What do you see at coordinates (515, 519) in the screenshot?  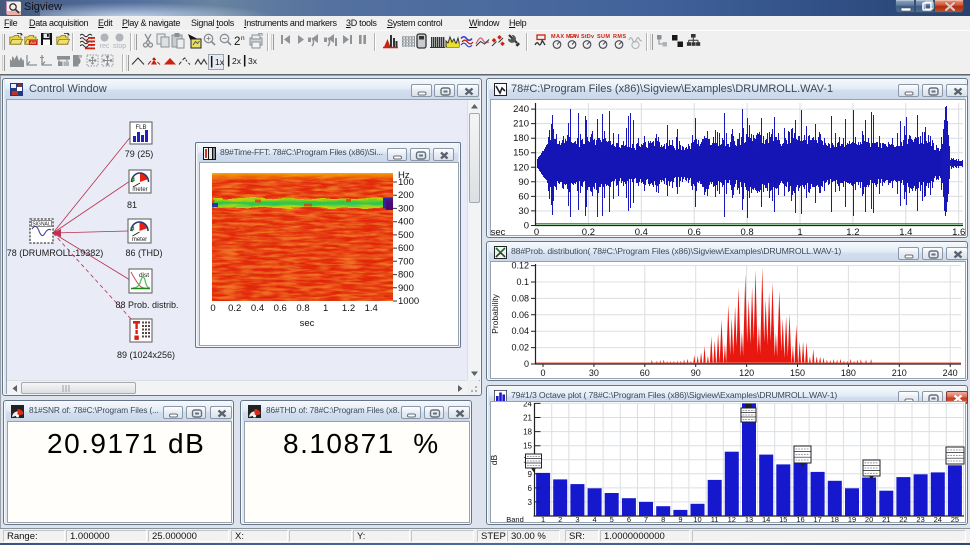 I see `svg-text: Band` at bounding box center [515, 519].